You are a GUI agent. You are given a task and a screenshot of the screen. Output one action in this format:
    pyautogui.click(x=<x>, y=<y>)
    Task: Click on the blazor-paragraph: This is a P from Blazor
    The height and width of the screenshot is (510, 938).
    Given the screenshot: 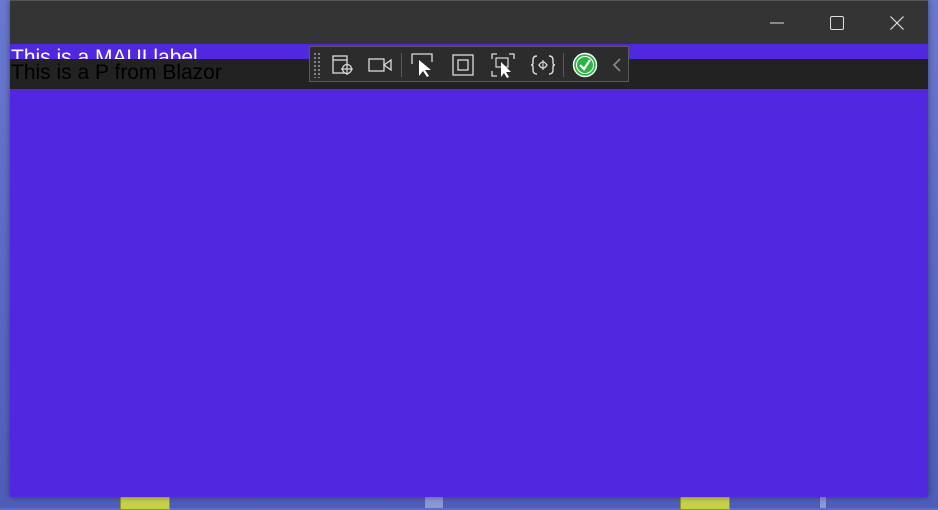 What is the action you would take?
    pyautogui.click(x=116, y=72)
    